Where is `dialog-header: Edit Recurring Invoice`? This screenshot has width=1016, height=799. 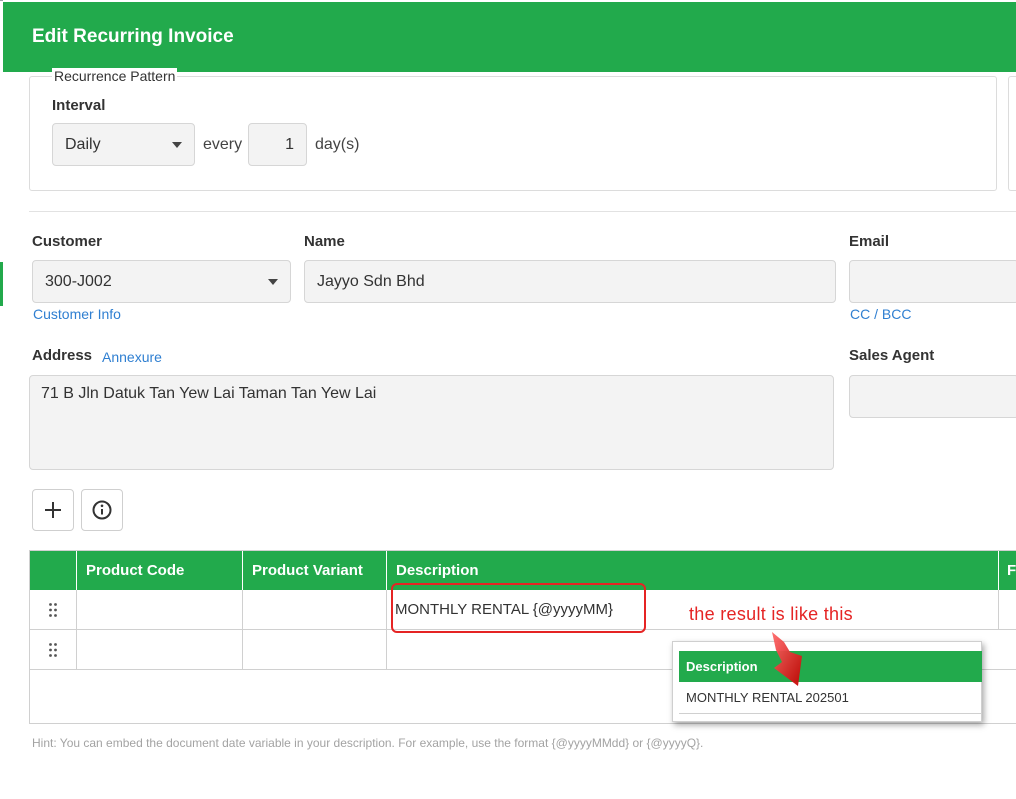 dialog-header: Edit Recurring Invoice is located at coordinates (509, 37).